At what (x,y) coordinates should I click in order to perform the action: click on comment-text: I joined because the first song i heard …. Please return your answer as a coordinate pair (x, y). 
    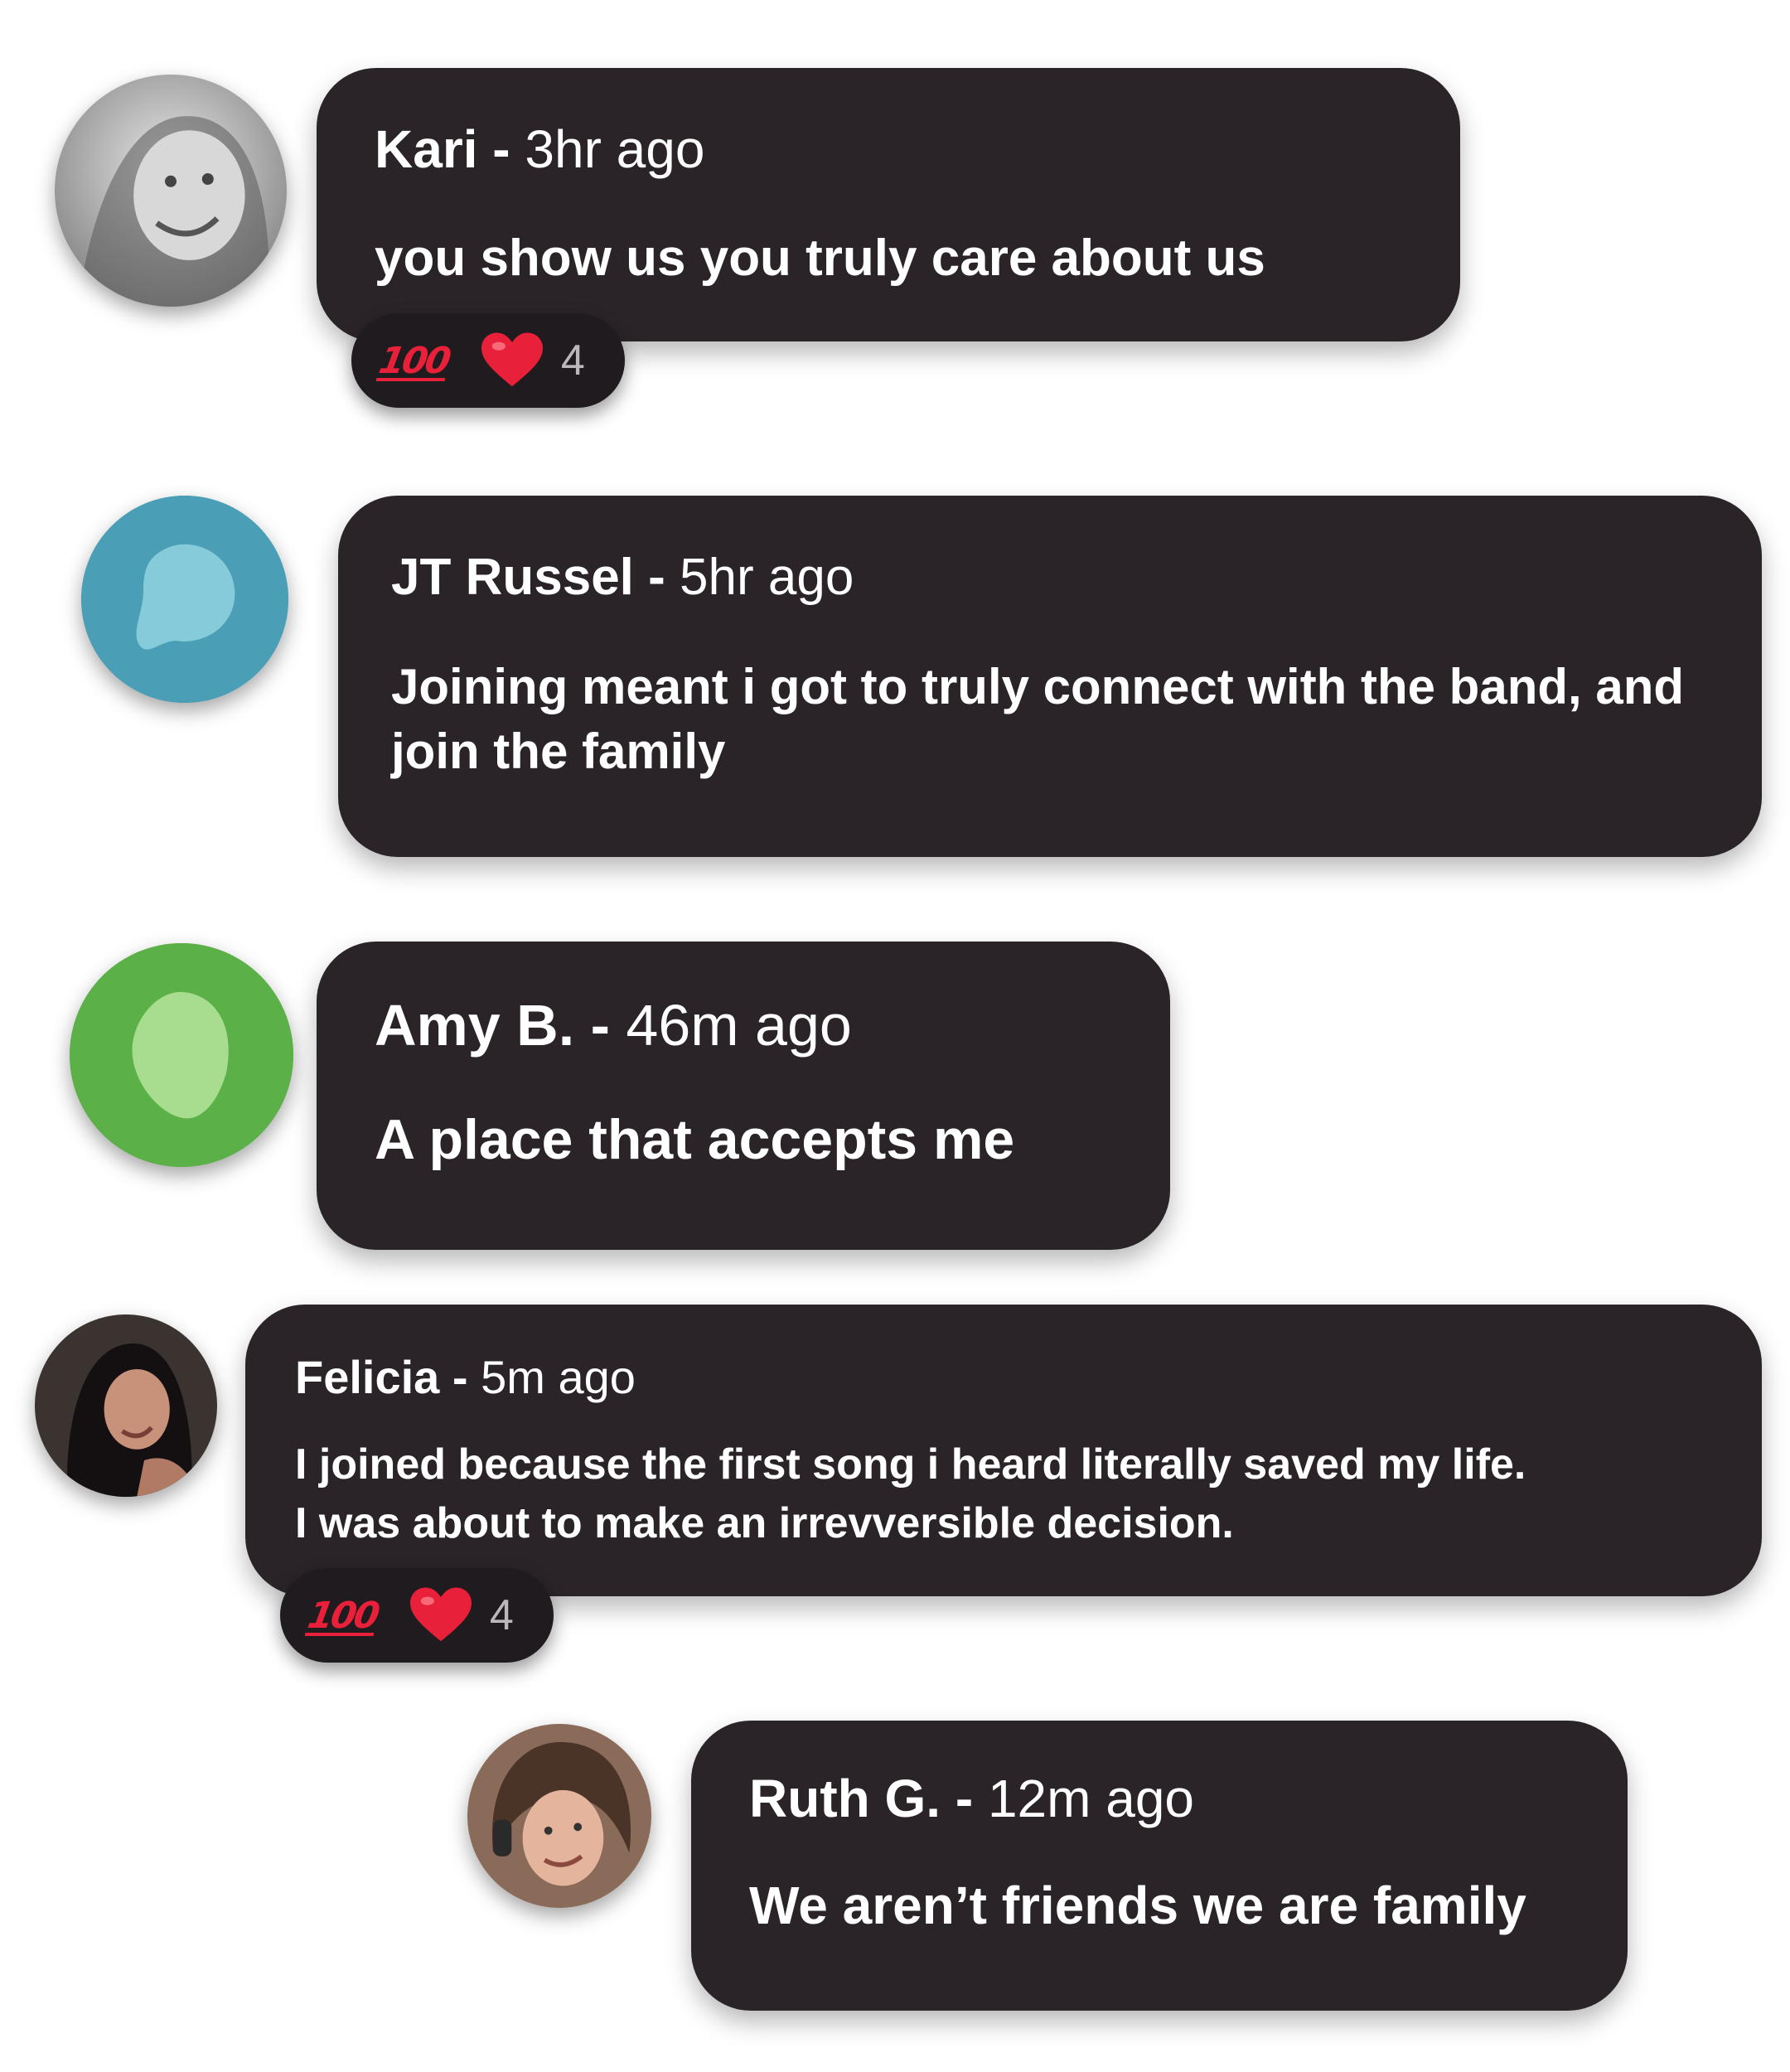
    Looking at the image, I should click on (1004, 1493).